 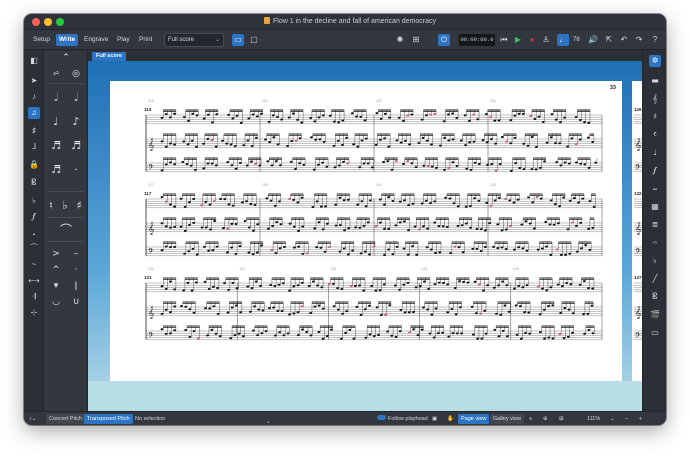 I want to click on thirty-second-note-icon: ♬, so click(x=76, y=146).